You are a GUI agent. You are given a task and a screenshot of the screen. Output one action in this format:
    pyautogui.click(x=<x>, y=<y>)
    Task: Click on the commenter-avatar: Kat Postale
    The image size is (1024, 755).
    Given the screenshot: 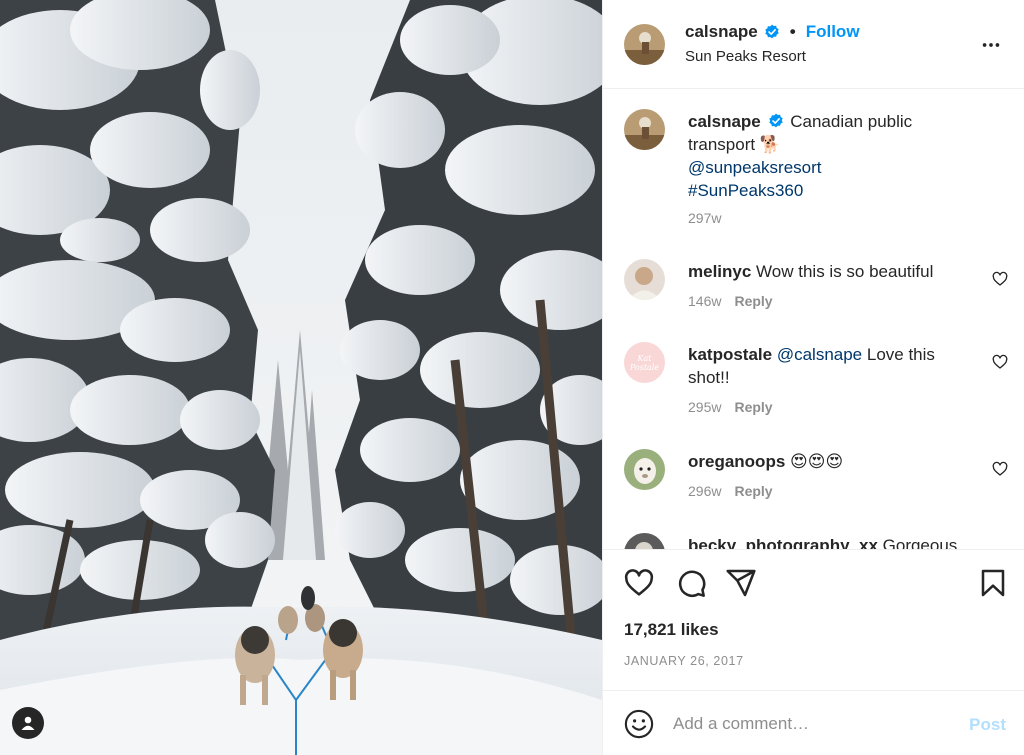 What is the action you would take?
    pyautogui.click(x=644, y=362)
    